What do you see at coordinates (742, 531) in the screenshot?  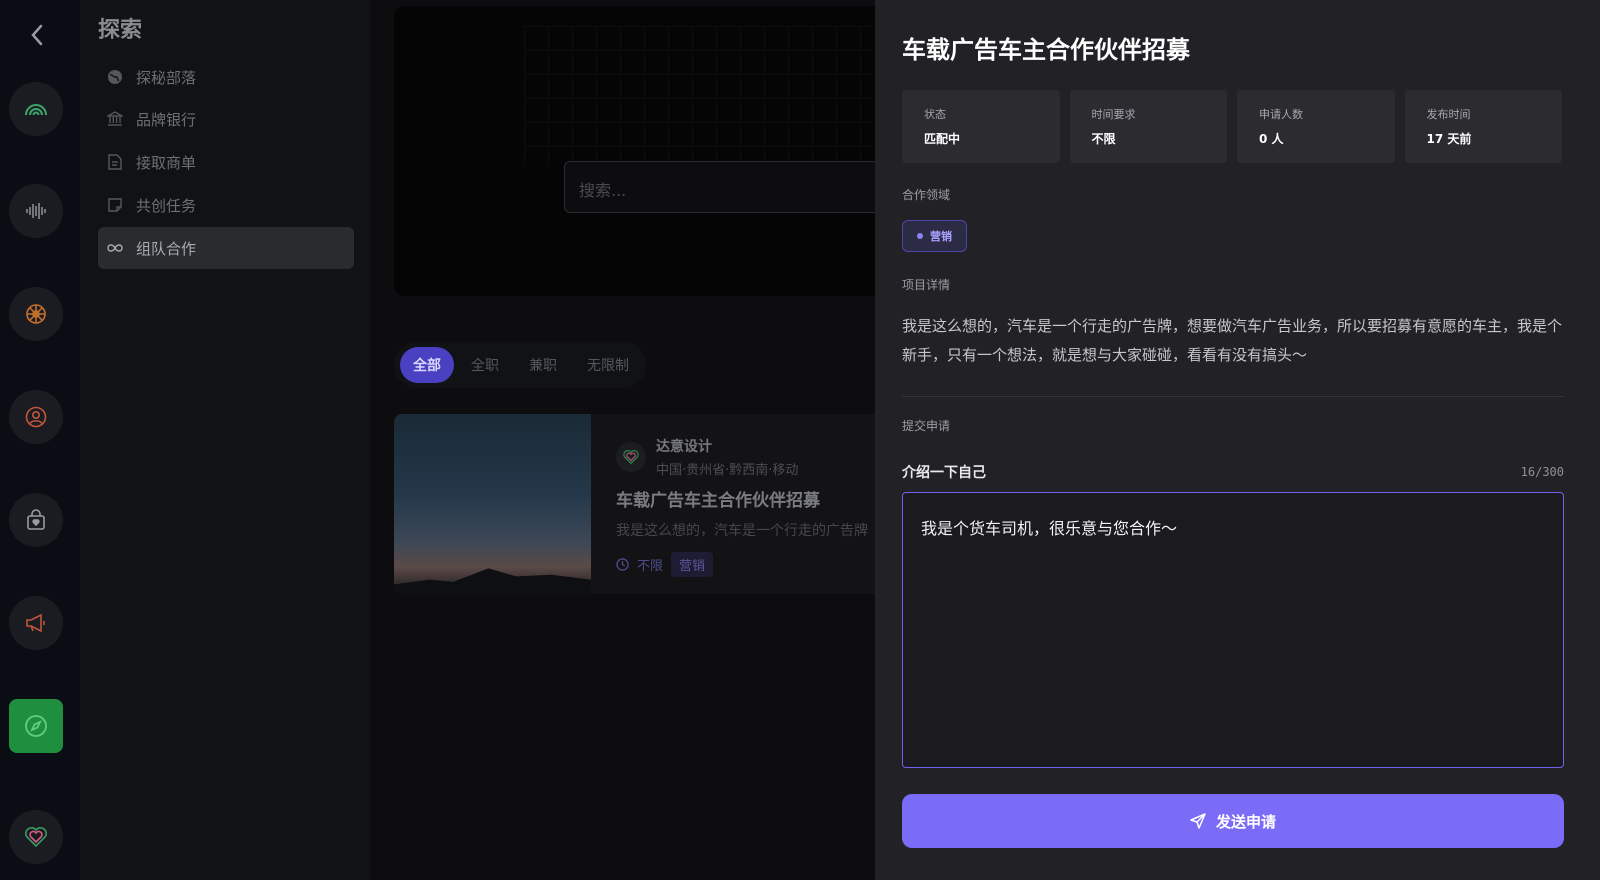 I see `card-description: 我是这么想的，汽车是一个行走的广告牌` at bounding box center [742, 531].